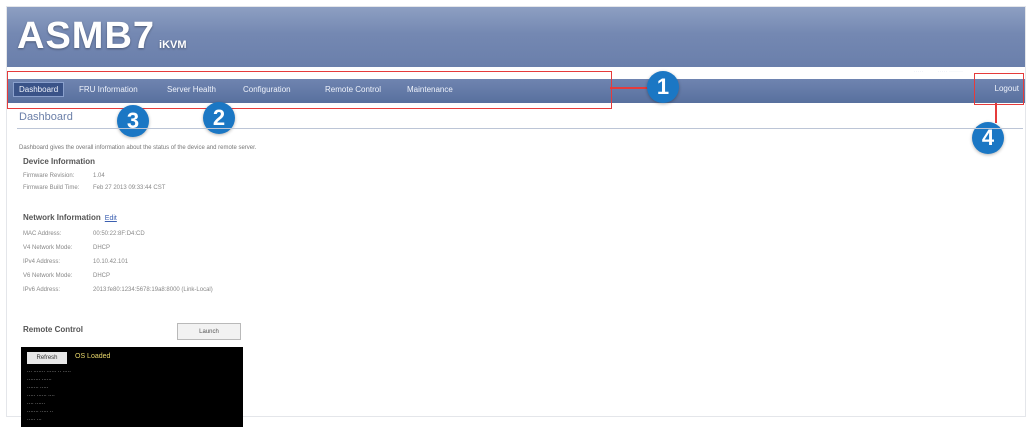  I want to click on network-label: IPv6 Address:, so click(42, 290).